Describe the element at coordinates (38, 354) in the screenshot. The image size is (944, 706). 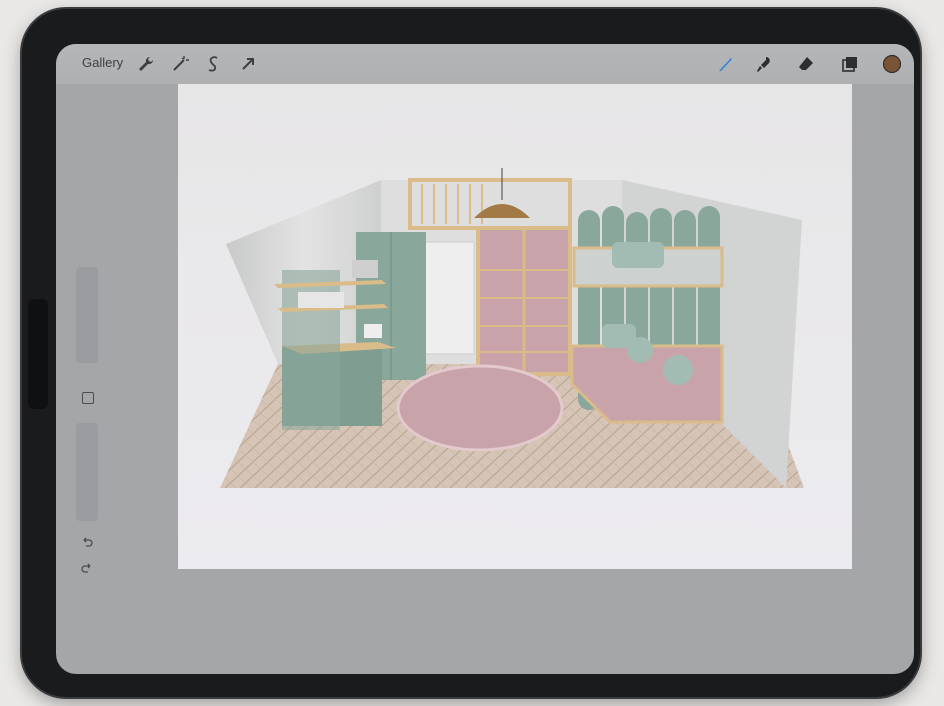
I see `device-camera` at that location.